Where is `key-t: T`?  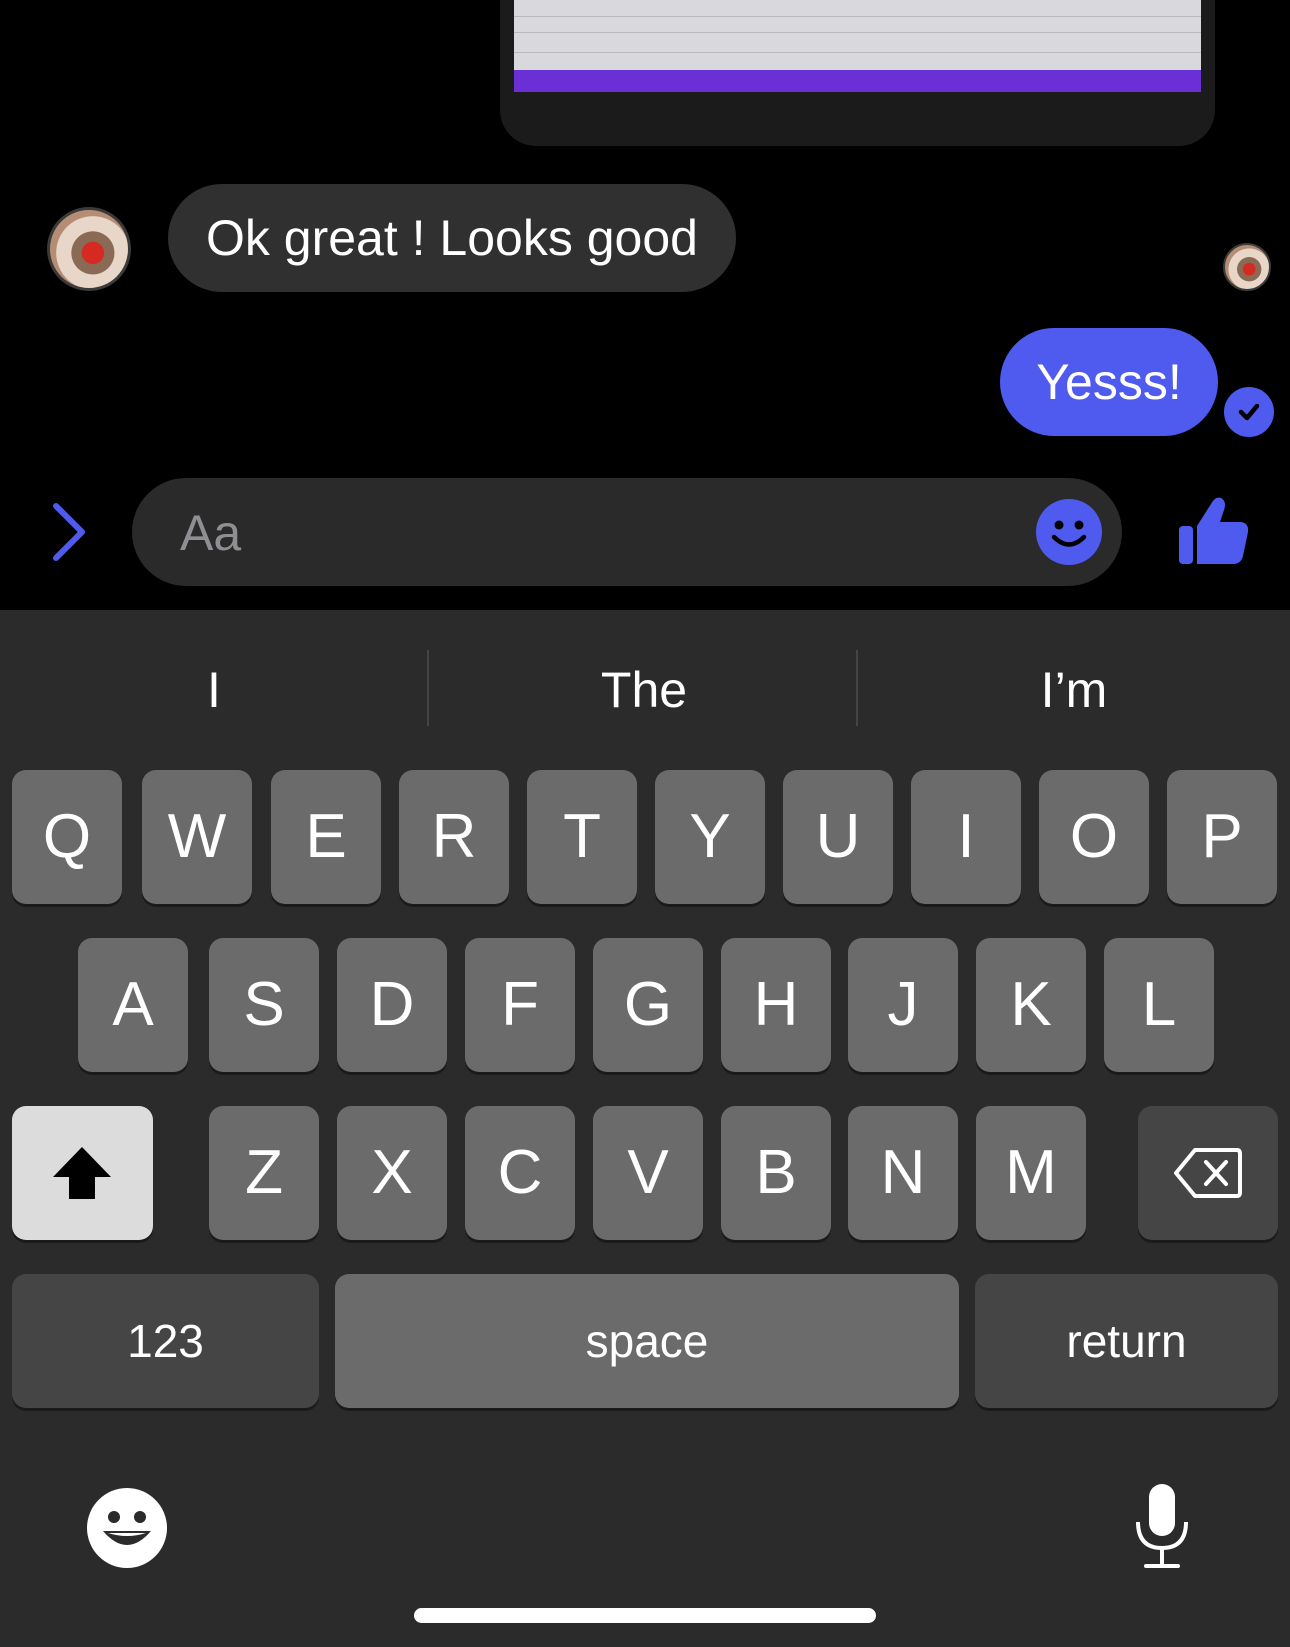
key-t: T is located at coordinates (582, 837).